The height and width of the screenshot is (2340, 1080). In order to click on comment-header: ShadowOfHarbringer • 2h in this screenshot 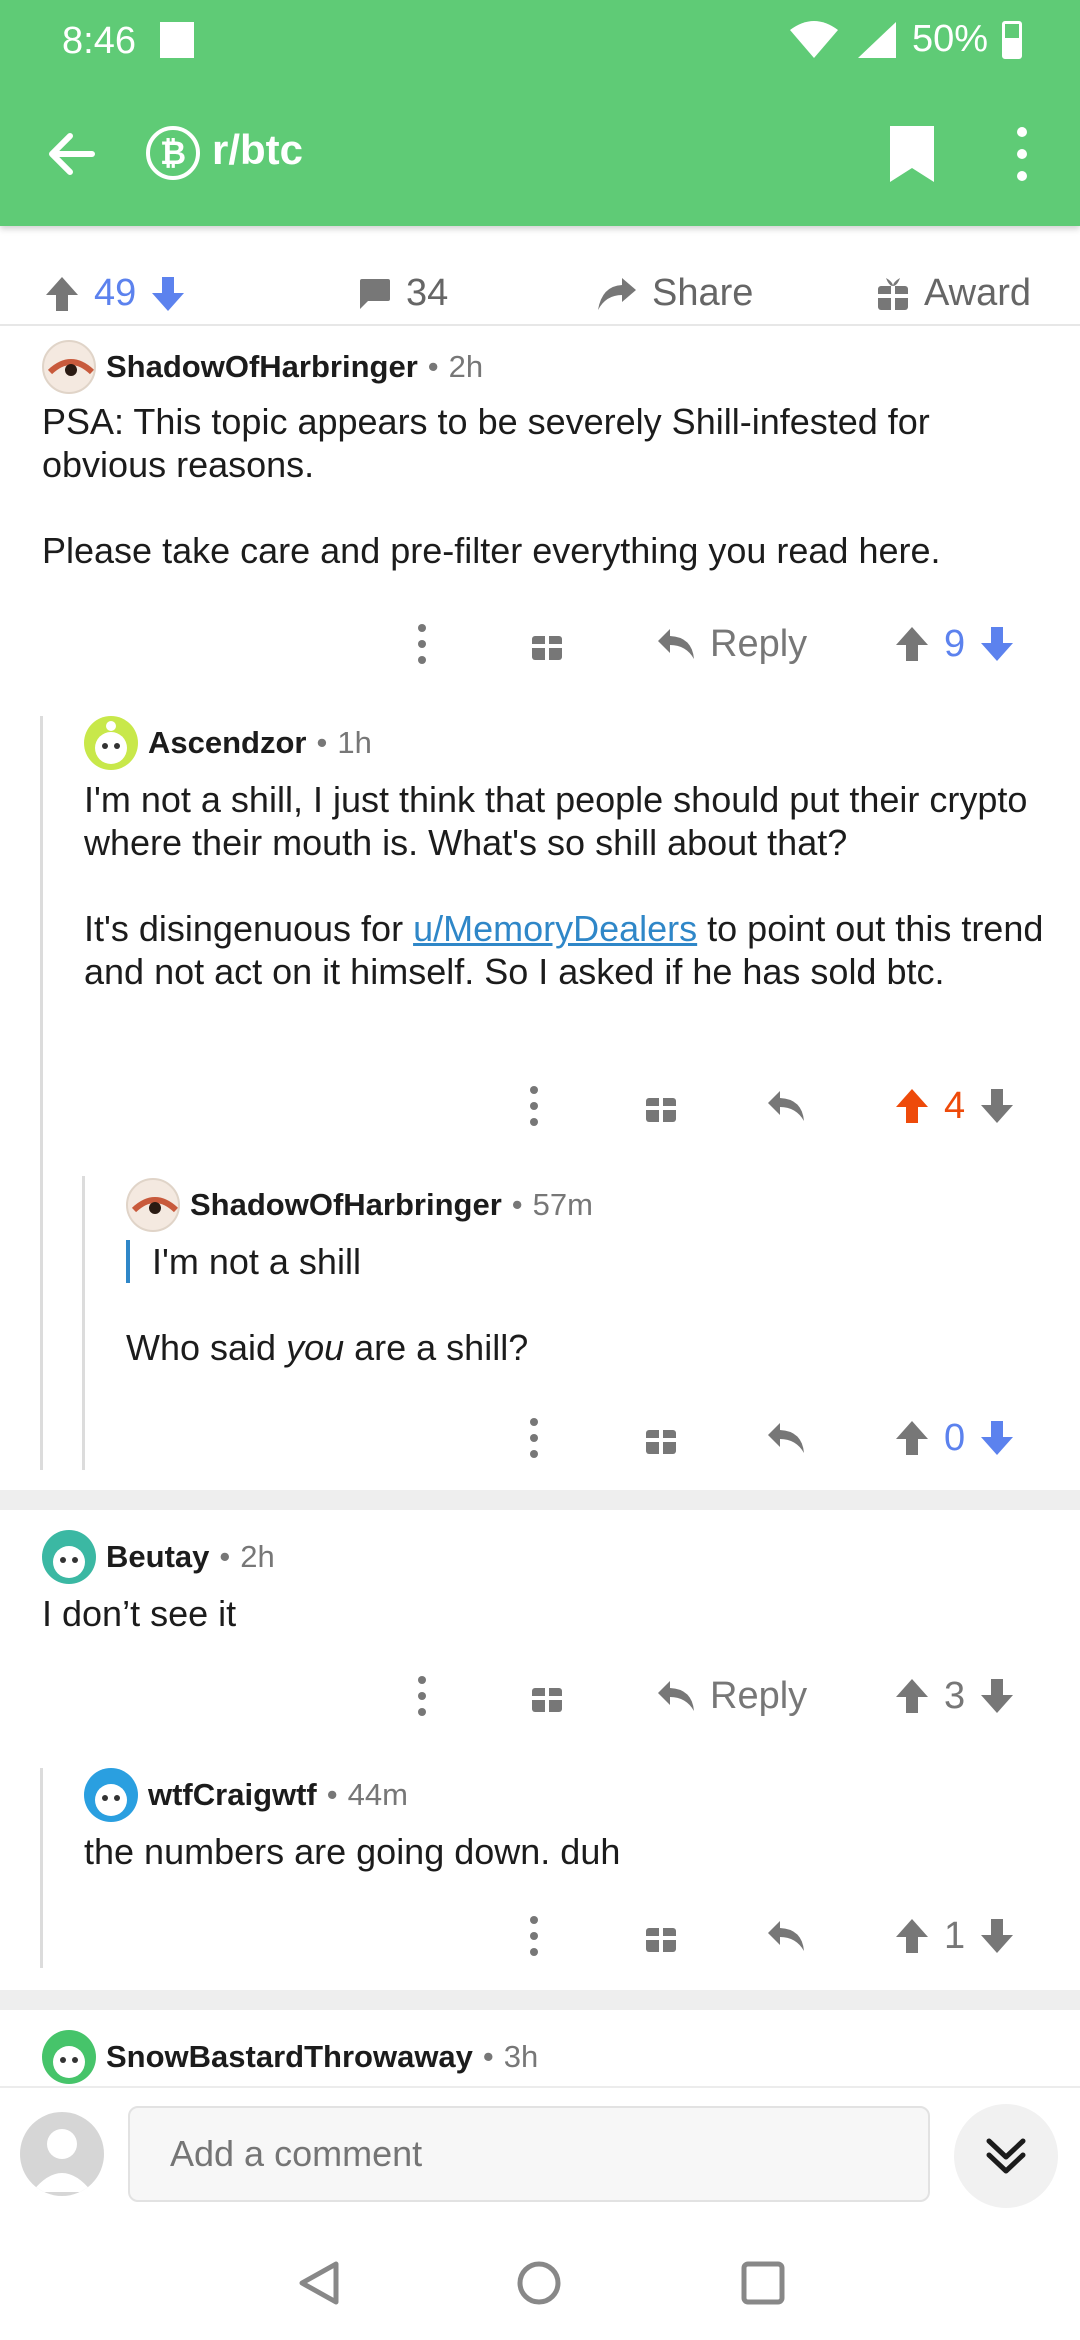, I will do `click(262, 367)`.